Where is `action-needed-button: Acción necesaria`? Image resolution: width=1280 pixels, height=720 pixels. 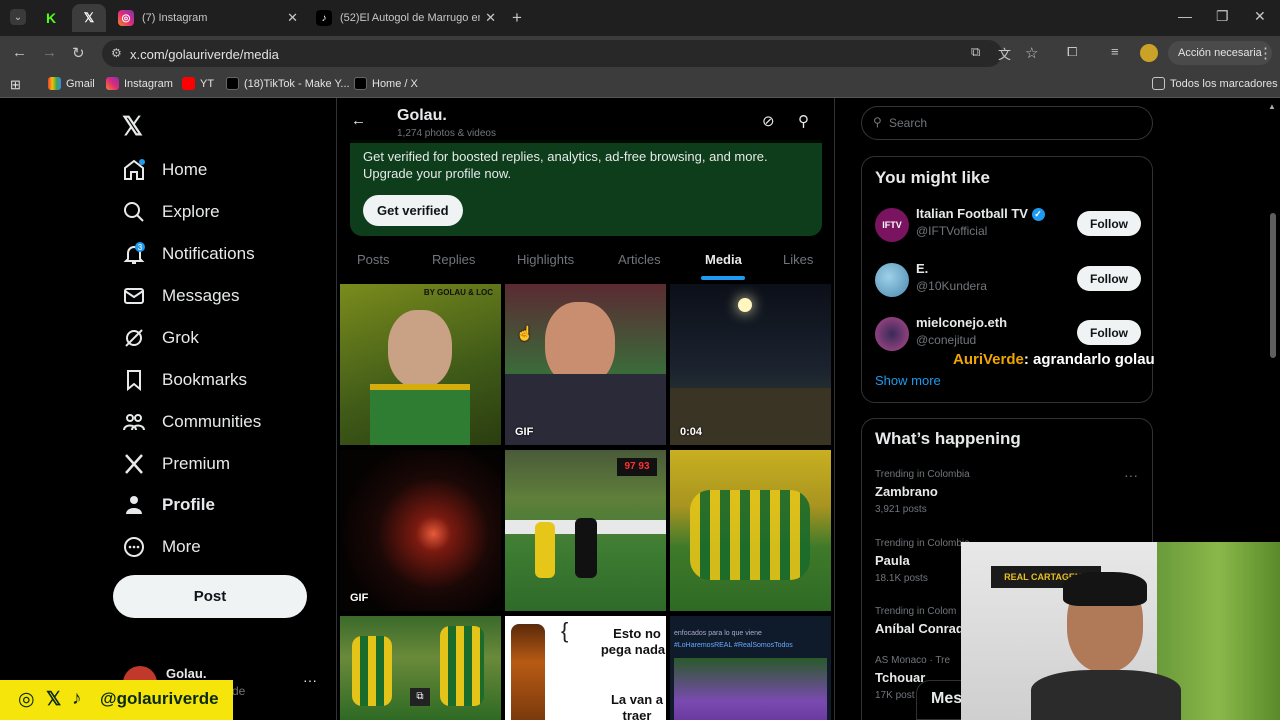
action-needed-button: Acción necesaria is located at coordinates (1220, 53).